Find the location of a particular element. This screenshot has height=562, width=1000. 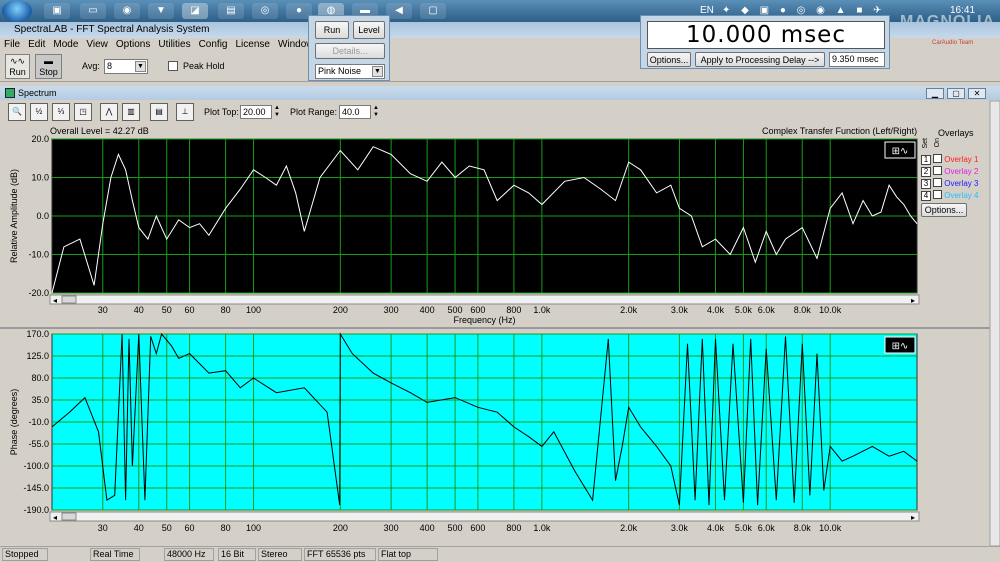

stop-icon: ▬ is located at coordinates (48, 61).